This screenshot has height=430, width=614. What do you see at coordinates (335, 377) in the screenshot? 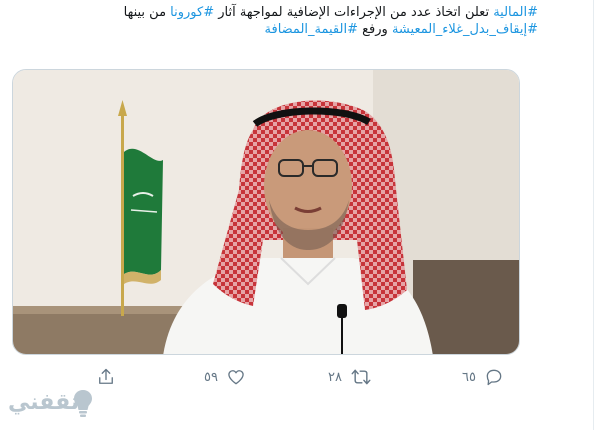
I see `retweet-count: ٢٨` at bounding box center [335, 377].